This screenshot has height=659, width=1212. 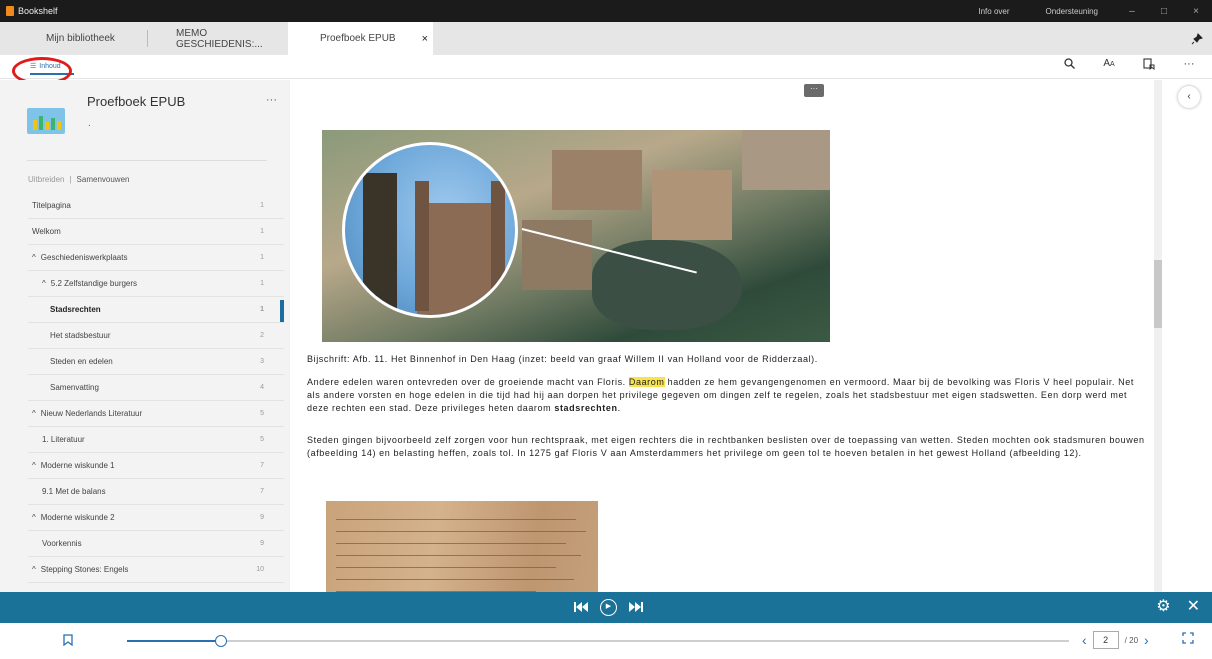 What do you see at coordinates (1188, 639) in the screenshot?
I see `fullscreen-icon` at bounding box center [1188, 639].